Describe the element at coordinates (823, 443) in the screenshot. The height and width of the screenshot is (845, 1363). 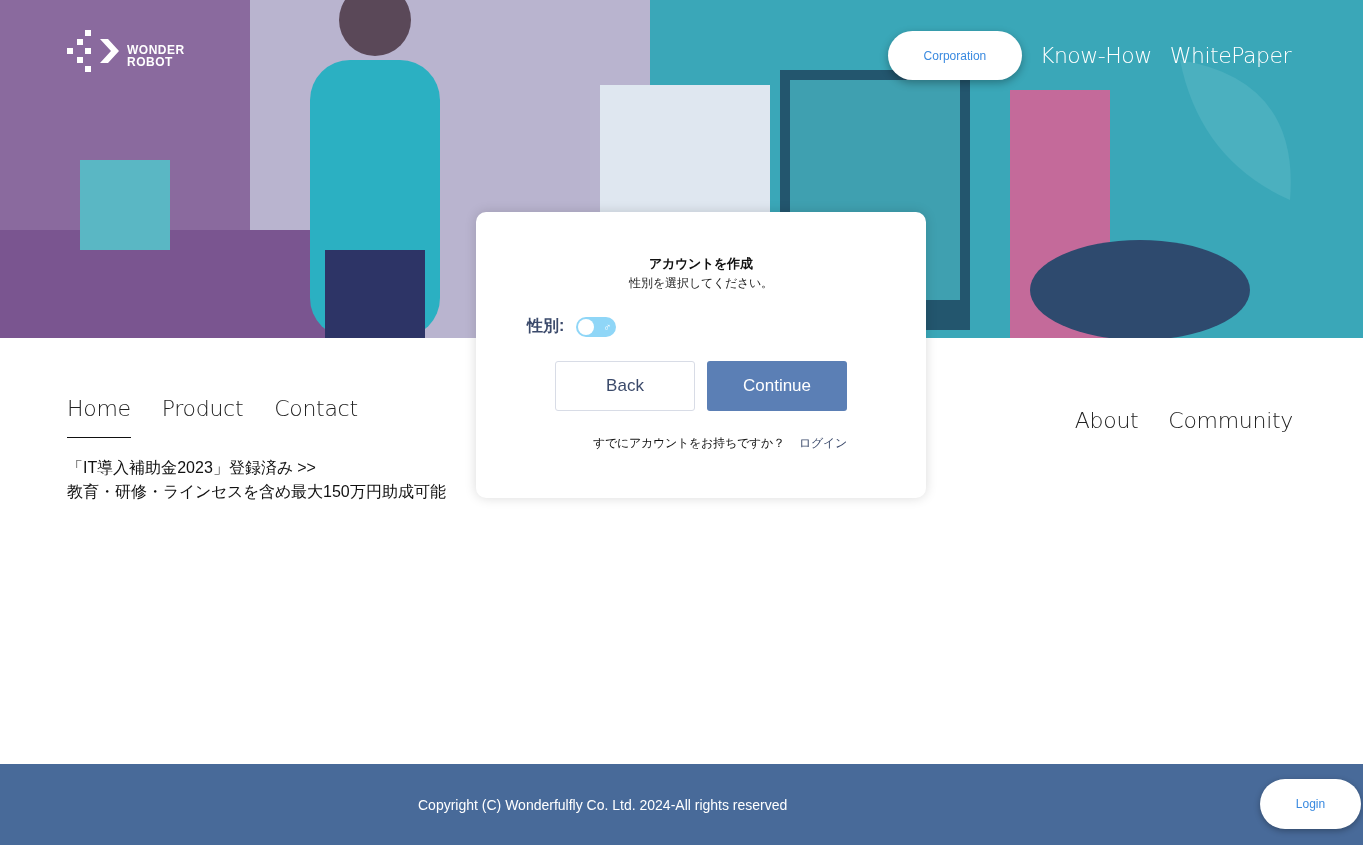
I see `login-link: ログイン` at that location.